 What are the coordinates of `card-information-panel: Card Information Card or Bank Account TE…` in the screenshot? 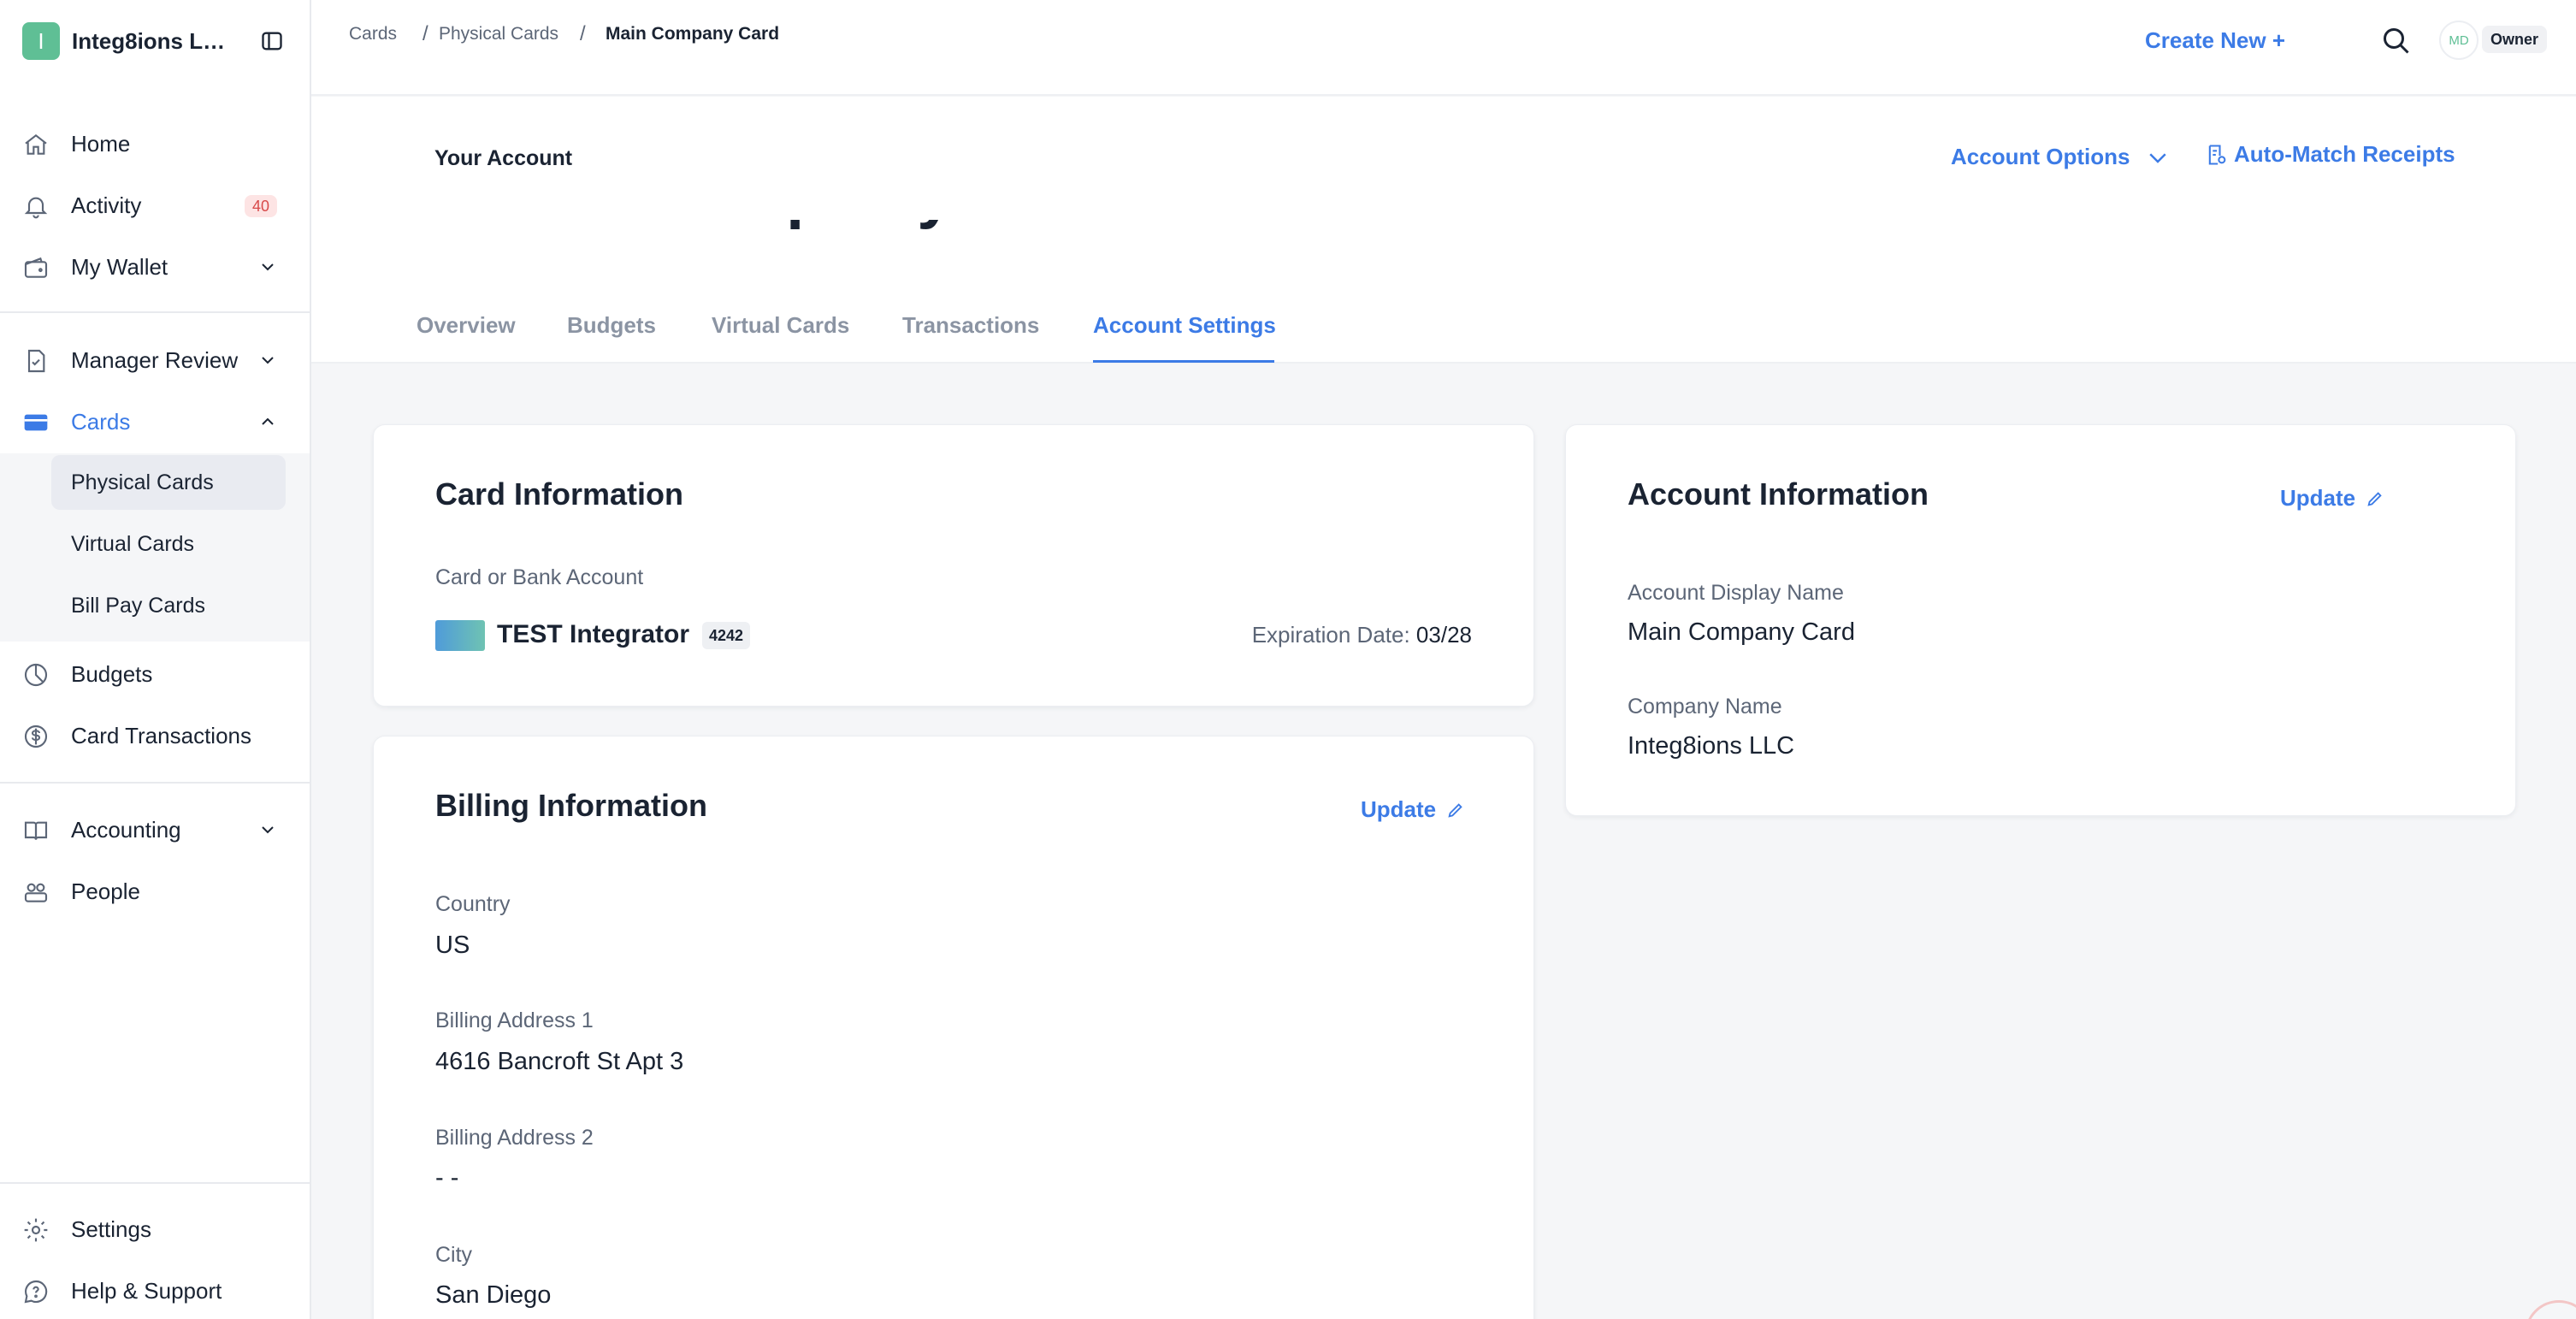 It's located at (954, 565).